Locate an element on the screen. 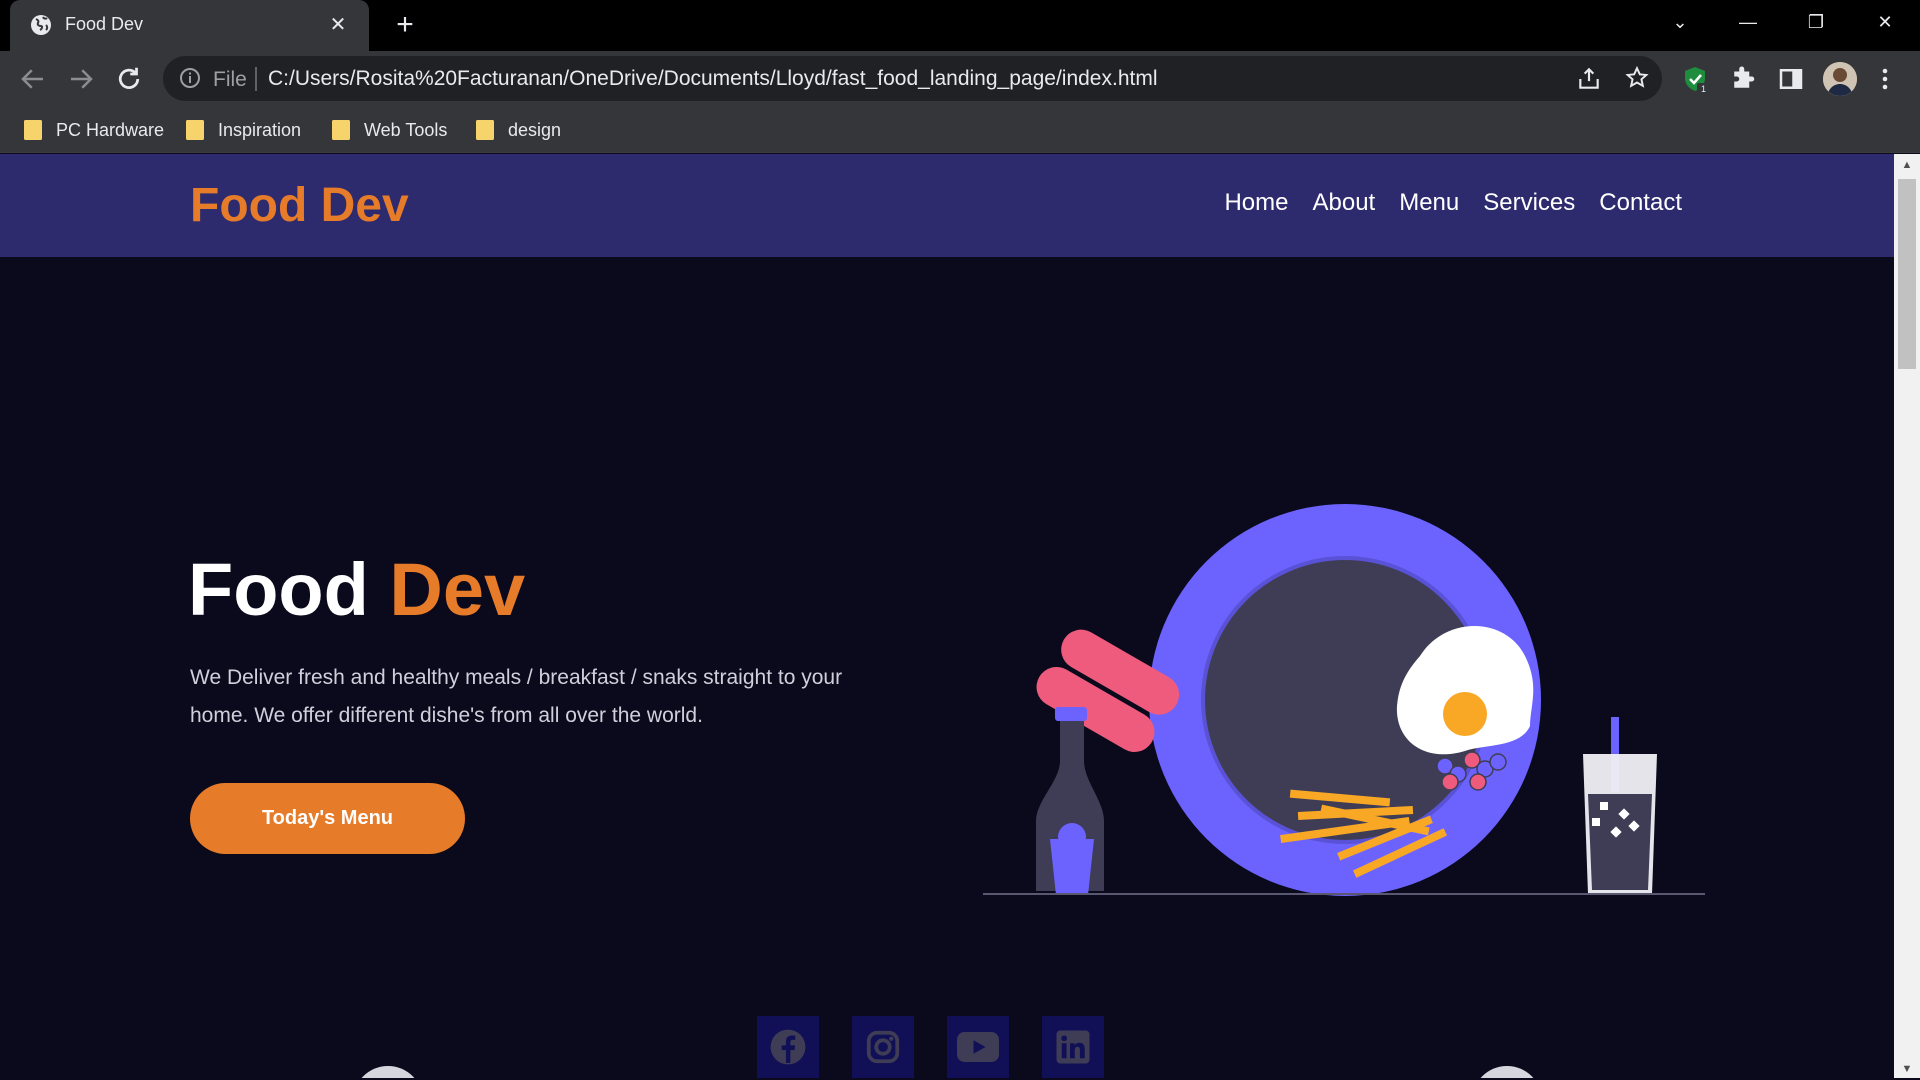  minimize-button: — is located at coordinates (1748, 22).